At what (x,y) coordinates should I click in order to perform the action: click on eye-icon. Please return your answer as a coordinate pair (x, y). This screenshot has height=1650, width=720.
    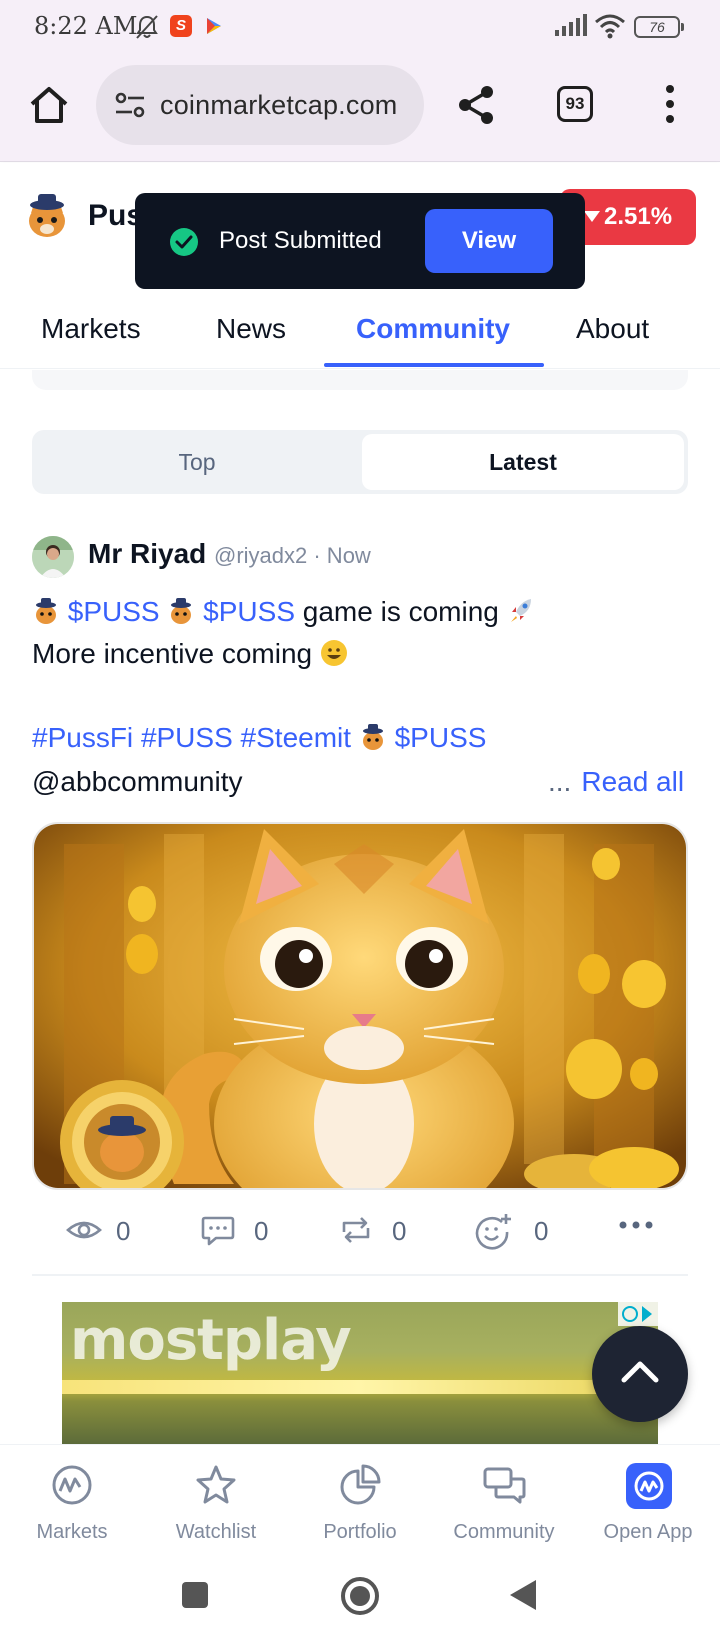
    Looking at the image, I should click on (84, 1230).